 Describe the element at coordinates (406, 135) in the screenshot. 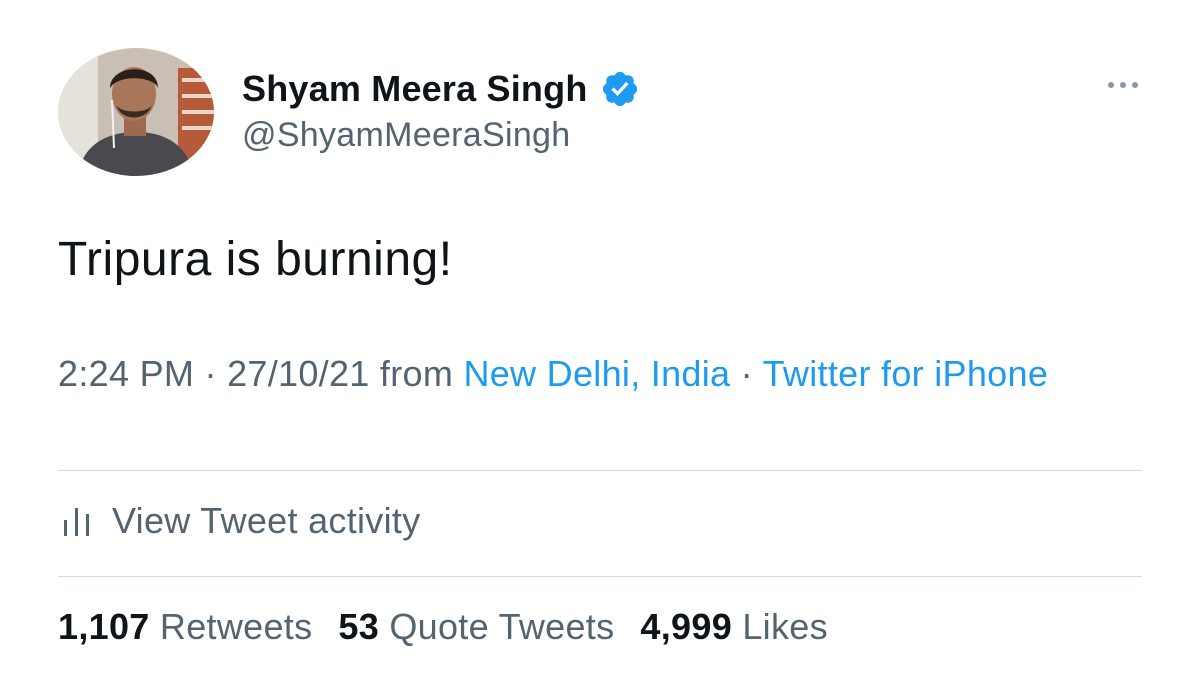

I see `author-handle: @ShyamMeeraSingh` at that location.